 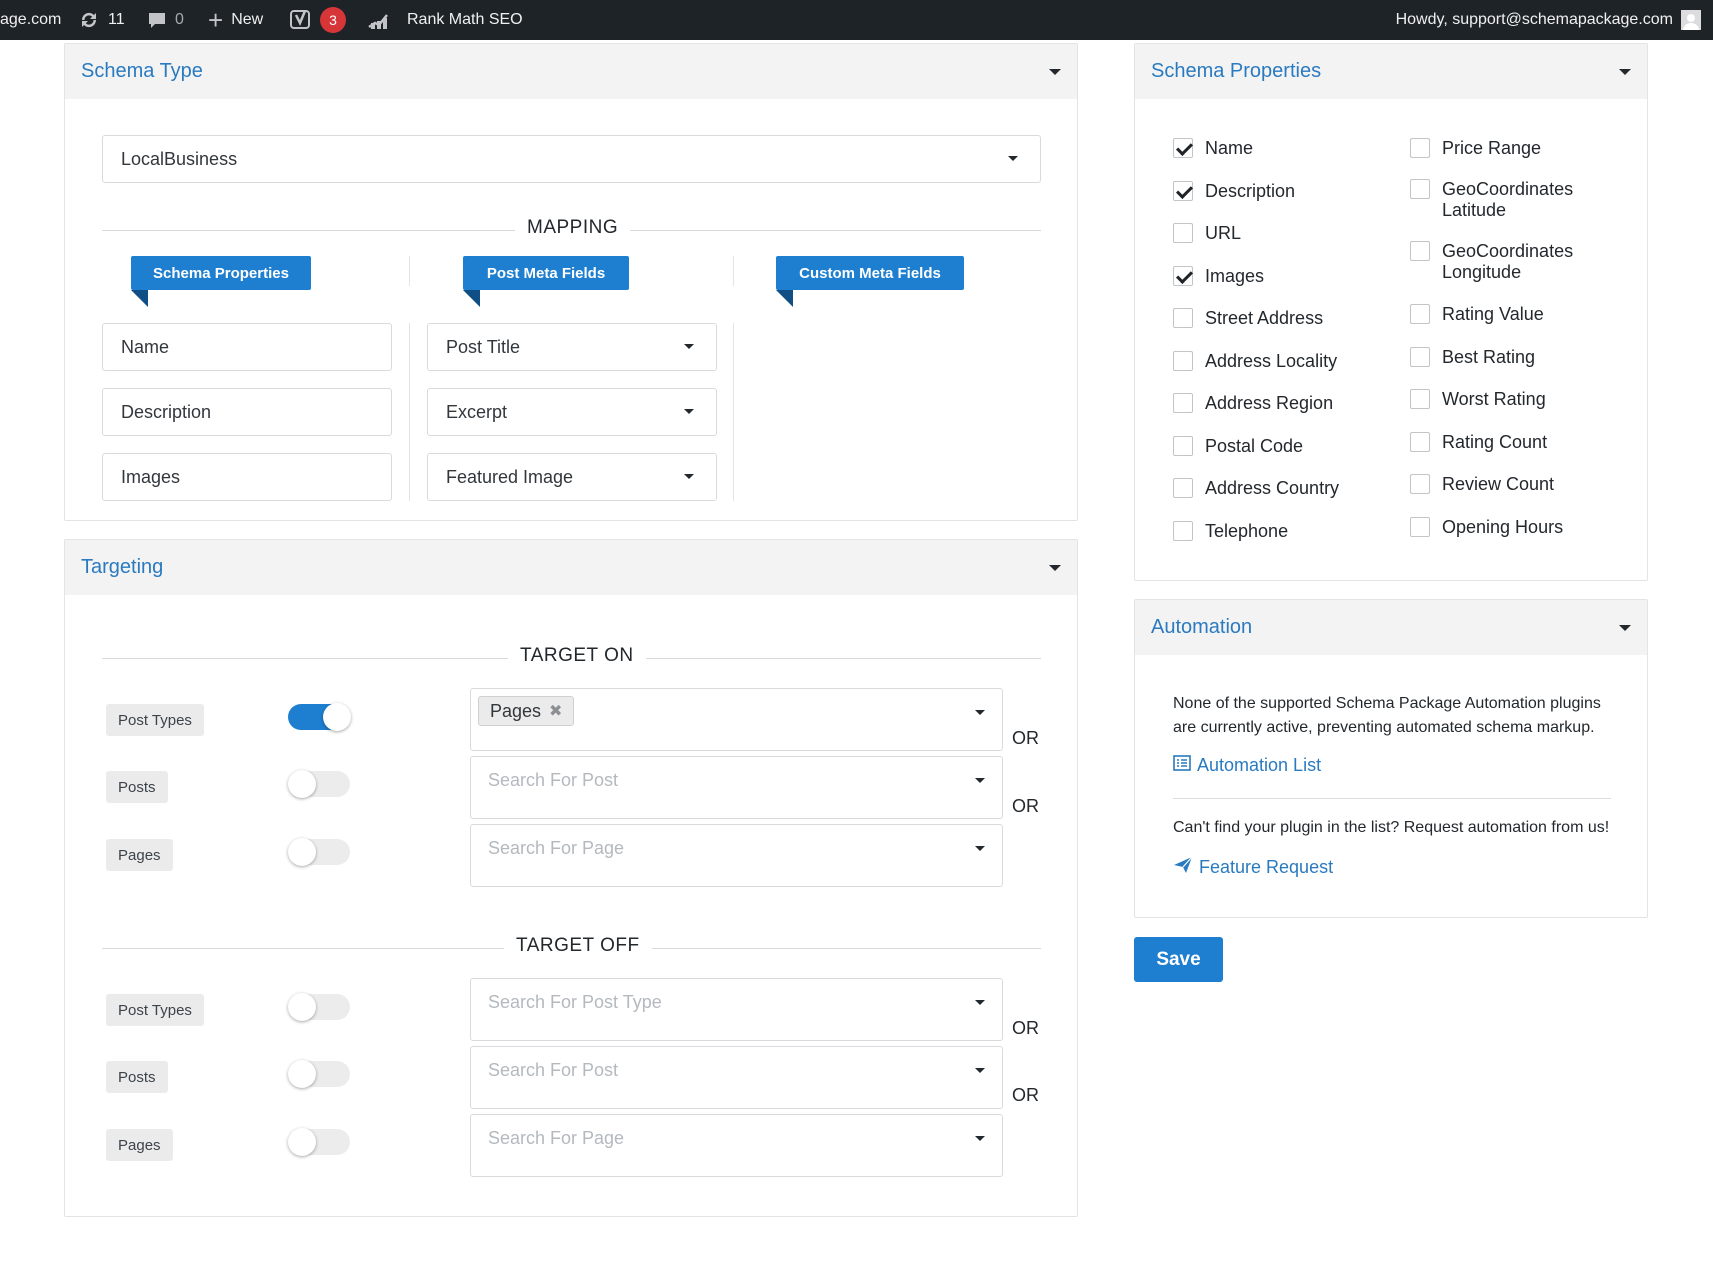 I want to click on yoast-notification-badge: 3, so click(x=333, y=20).